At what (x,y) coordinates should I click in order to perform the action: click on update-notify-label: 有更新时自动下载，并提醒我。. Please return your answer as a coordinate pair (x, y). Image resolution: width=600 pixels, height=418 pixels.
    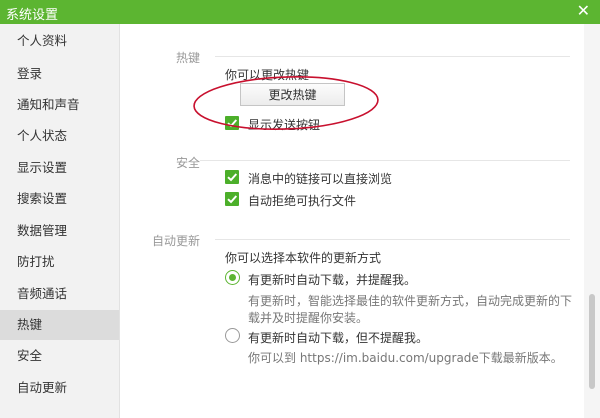
    Looking at the image, I should click on (332, 280).